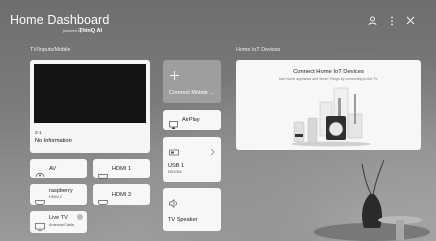 This screenshot has width=436, height=241. I want to click on usb-icon, so click(174, 152).